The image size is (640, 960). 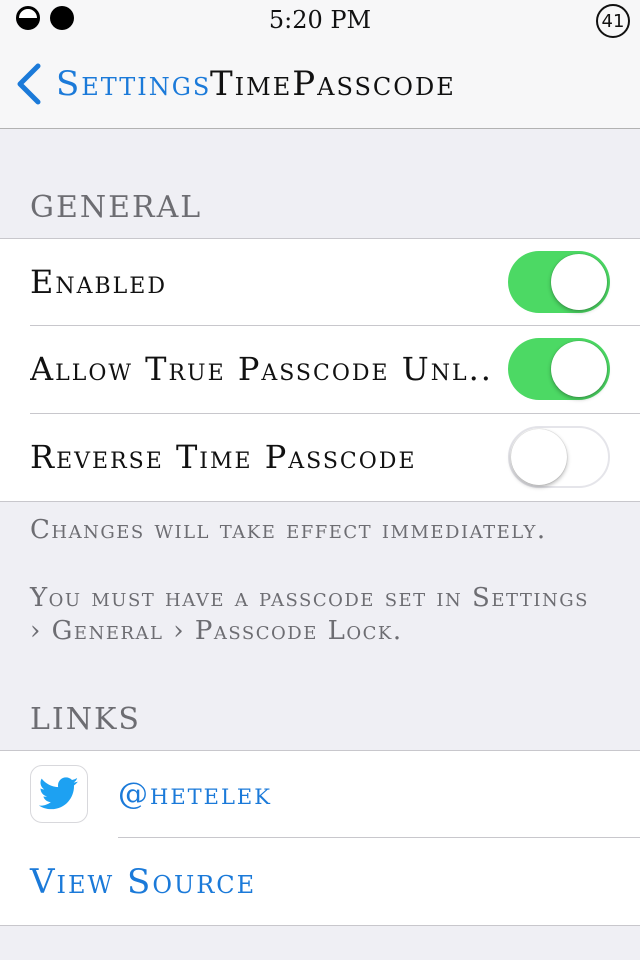 I want to click on link-row-twitter: @hetelek, so click(x=320, y=794).